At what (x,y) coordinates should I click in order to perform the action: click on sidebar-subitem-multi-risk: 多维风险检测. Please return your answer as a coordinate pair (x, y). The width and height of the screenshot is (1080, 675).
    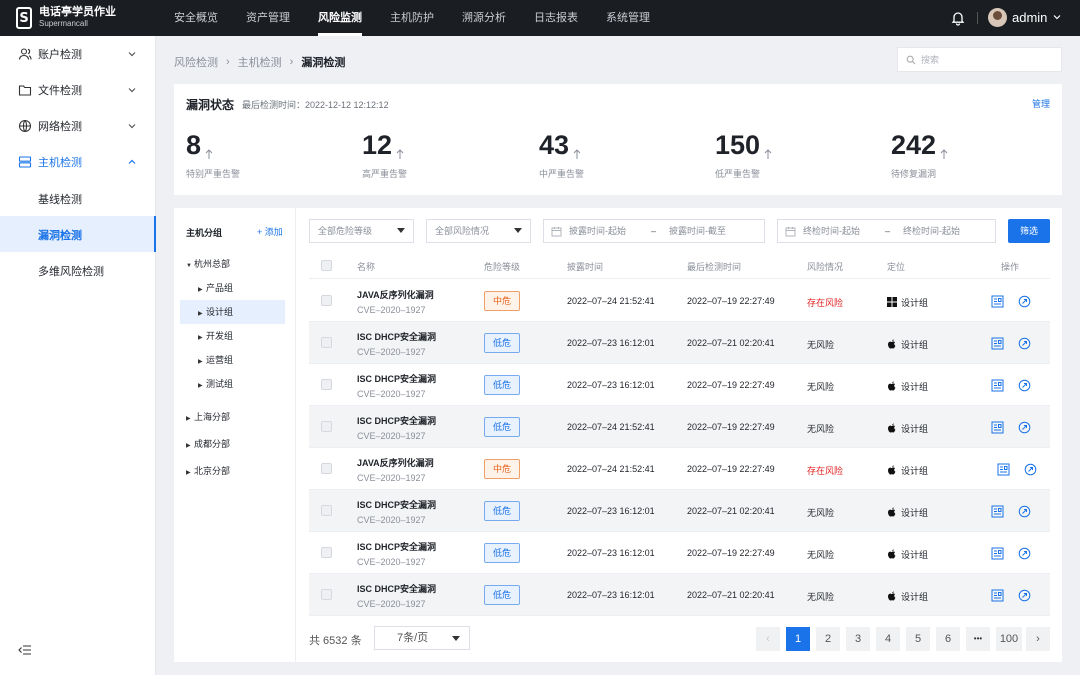
    Looking at the image, I should click on (78, 270).